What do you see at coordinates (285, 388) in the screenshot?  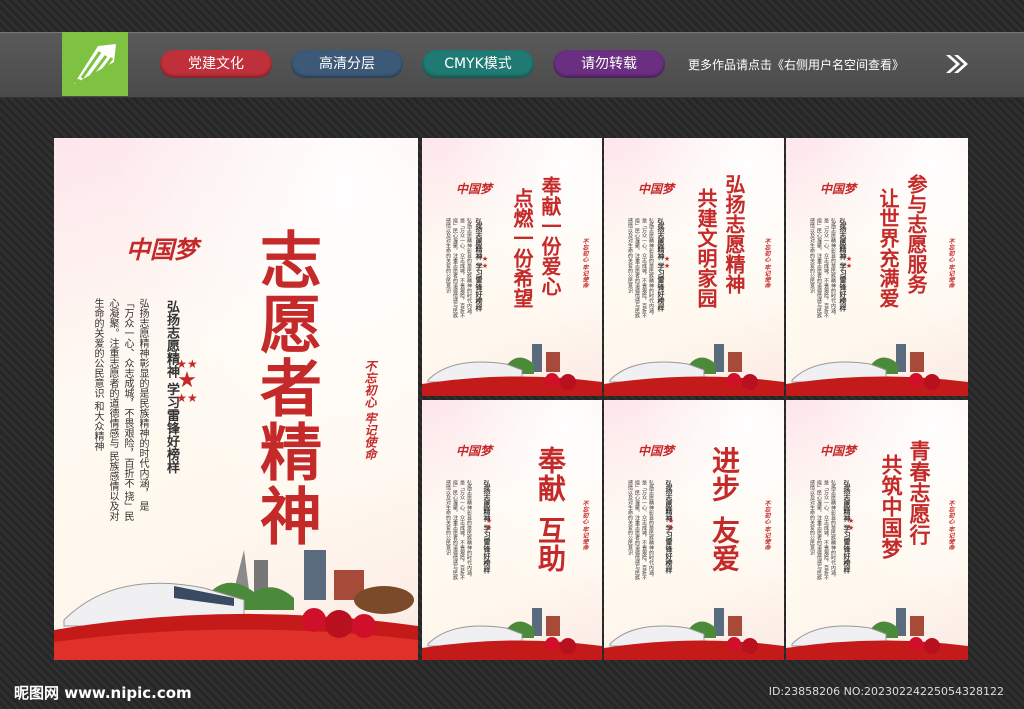 I see `main-title: 志愿者精神` at bounding box center [285, 388].